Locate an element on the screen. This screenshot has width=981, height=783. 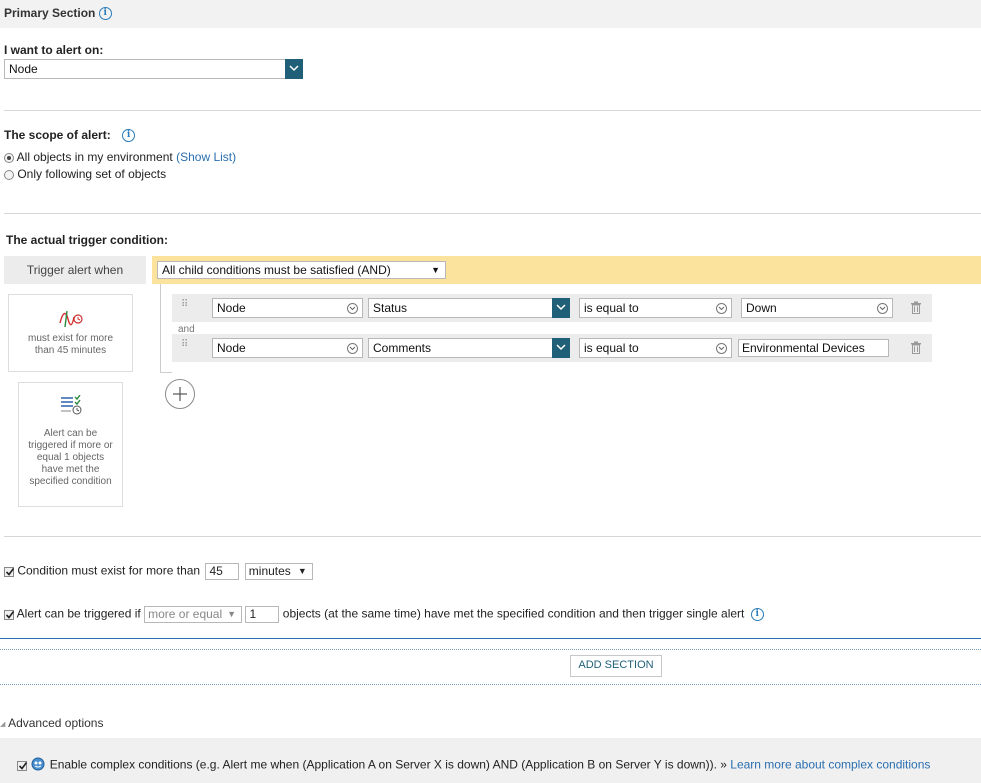
add-condition-button is located at coordinates (180, 394).